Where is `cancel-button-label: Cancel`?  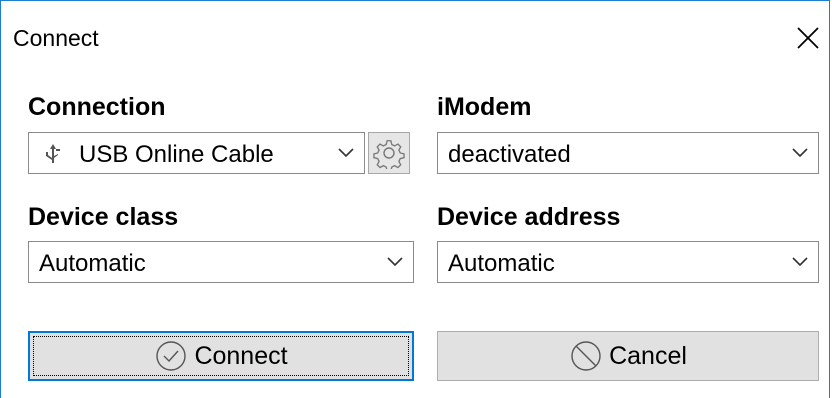 cancel-button-label: Cancel is located at coordinates (648, 355).